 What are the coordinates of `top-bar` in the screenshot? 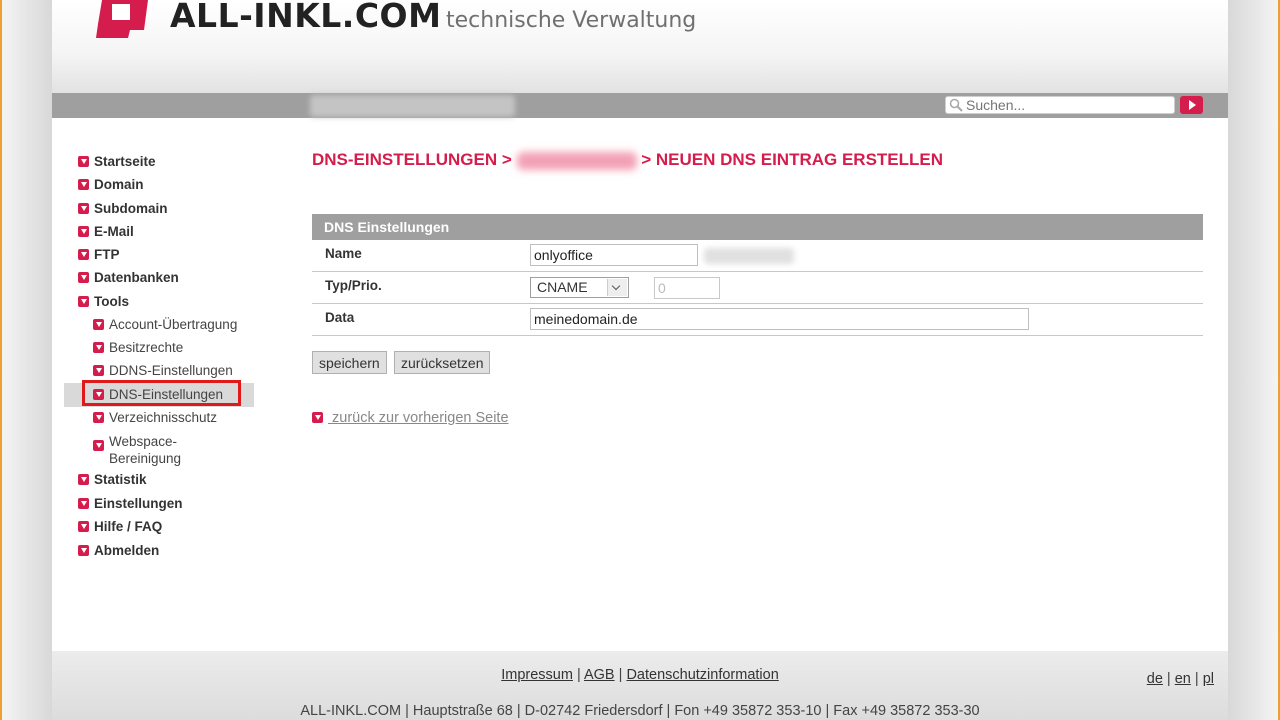 It's located at (640, 105).